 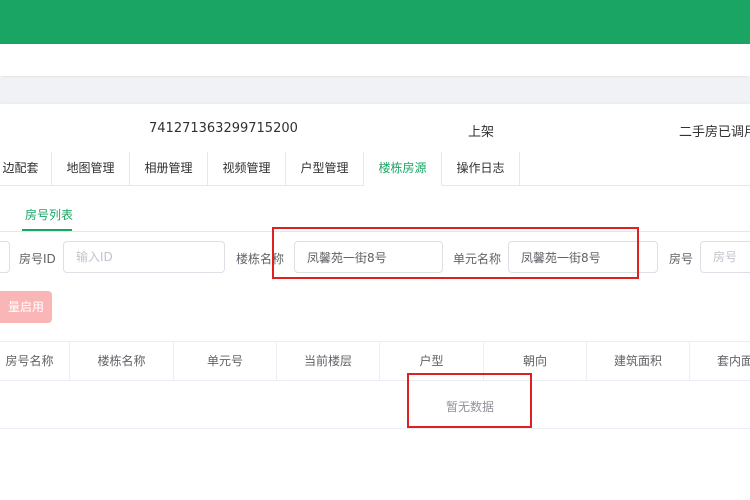 I want to click on col-building-name: 楼栋名称, so click(x=122, y=361).